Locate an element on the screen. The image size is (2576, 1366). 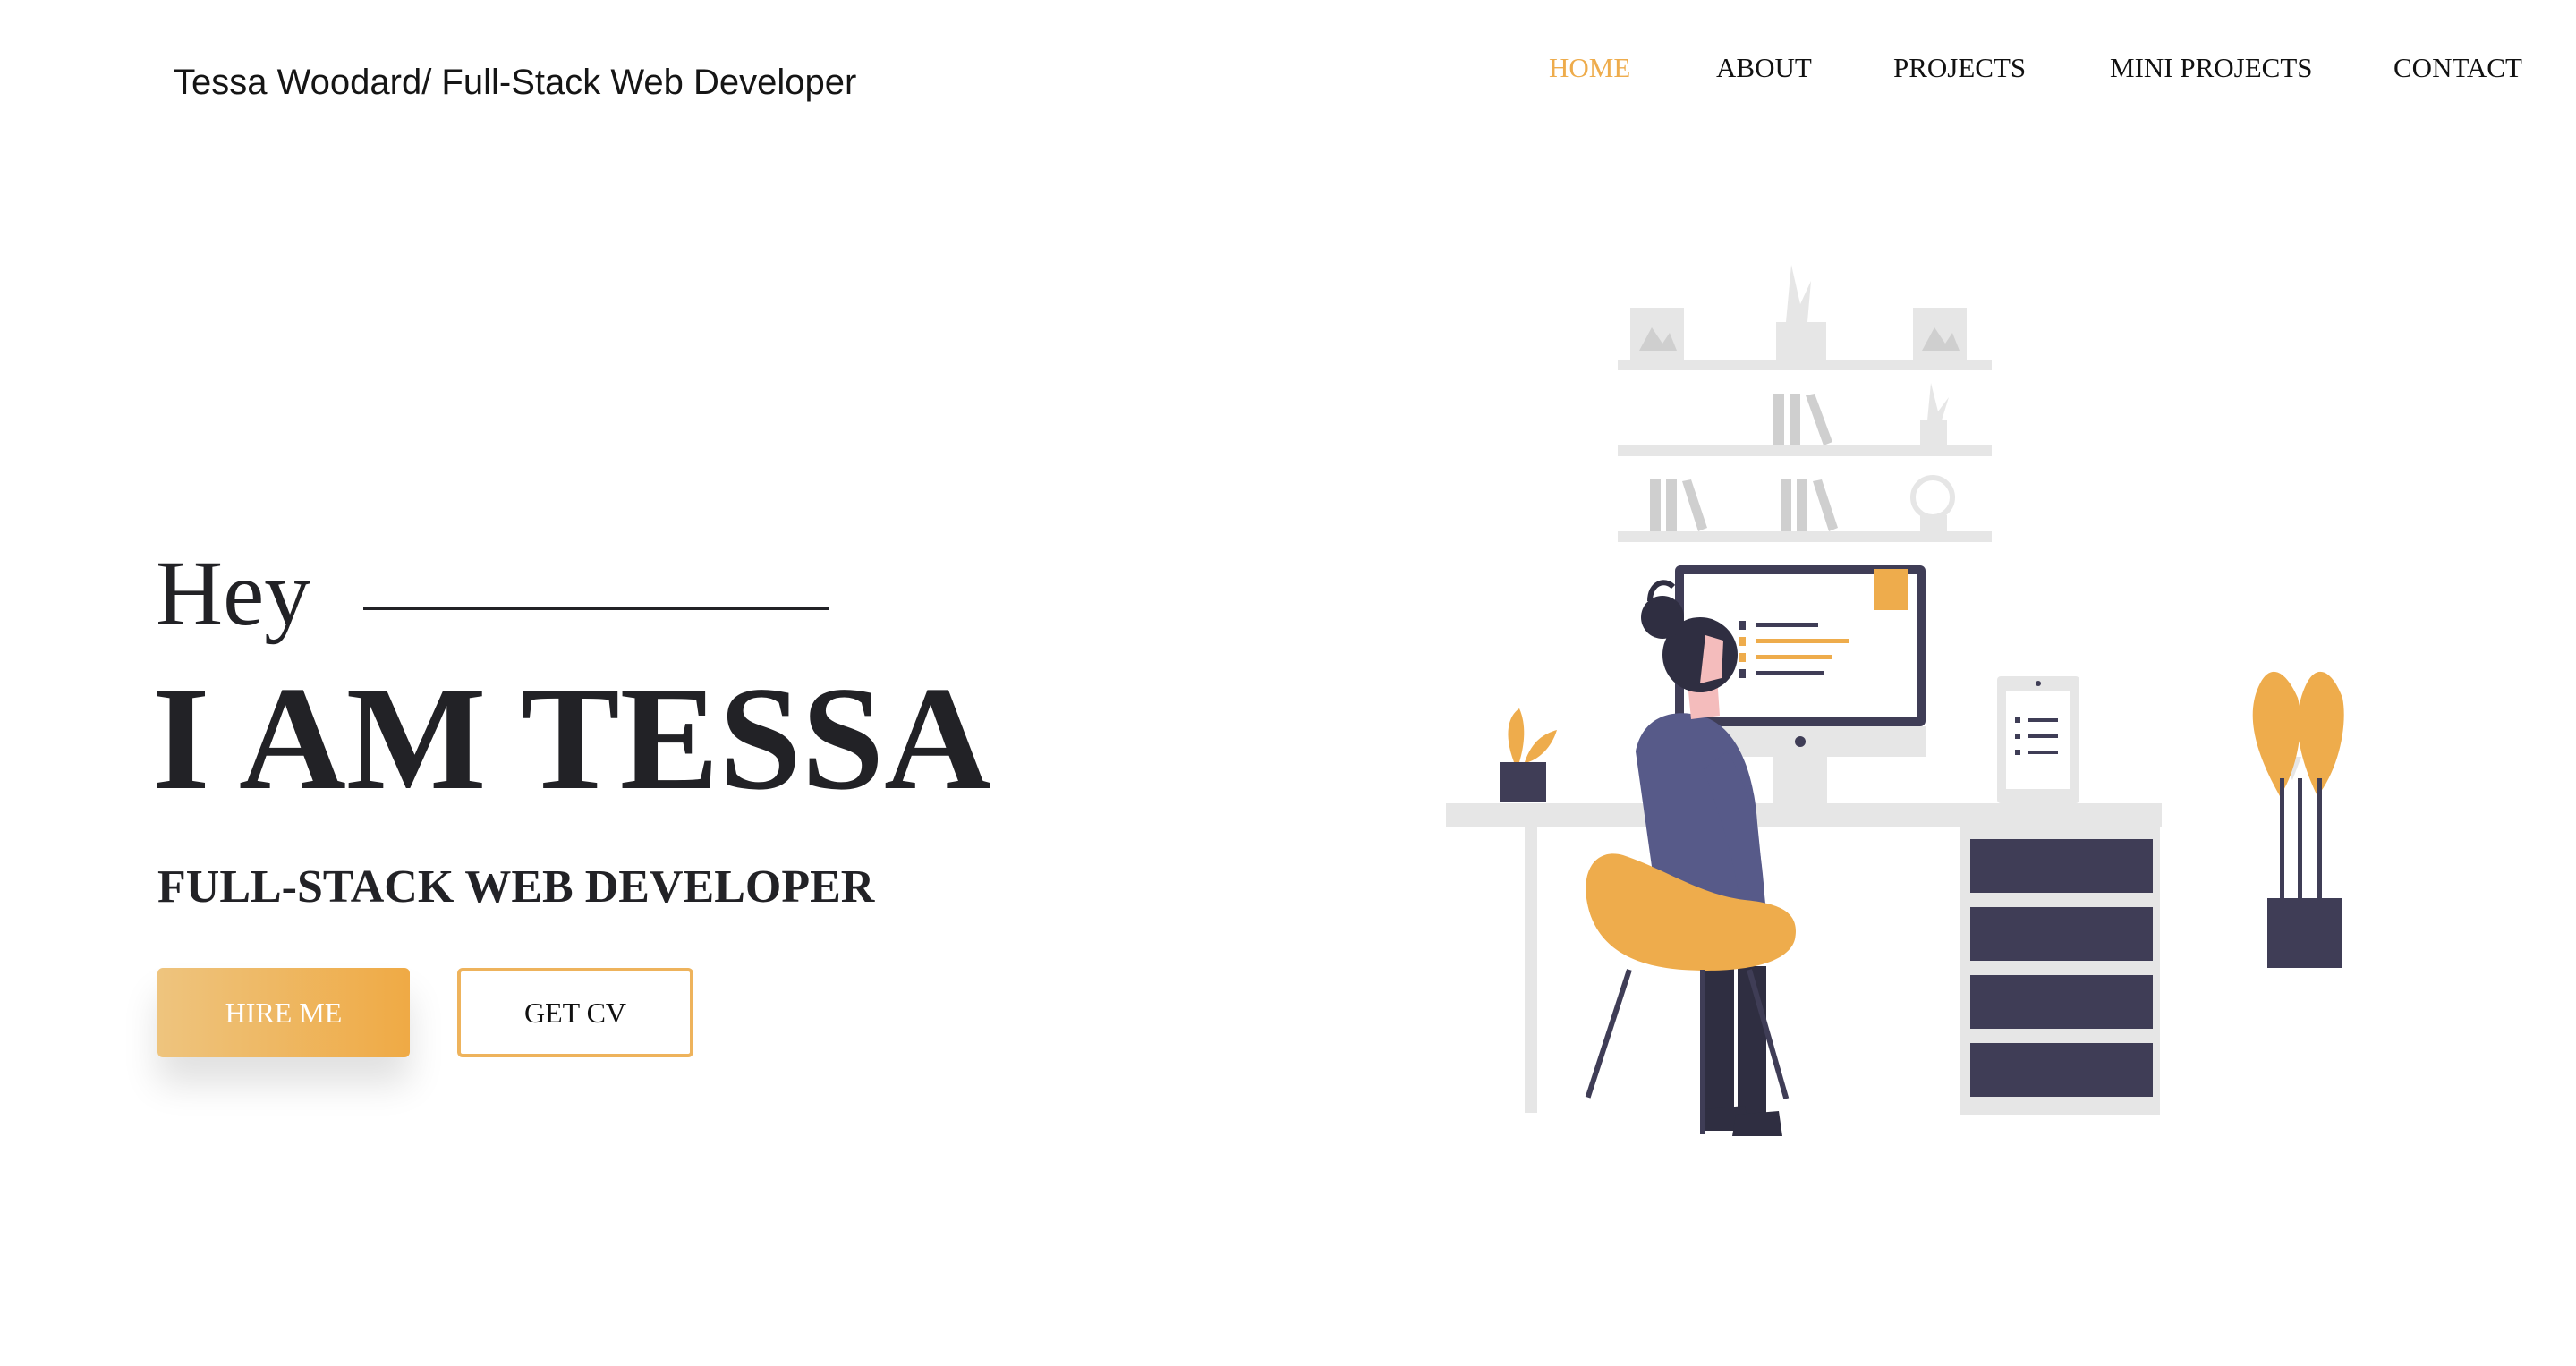
nav-mini-projects: MINI PROJECTS is located at coordinates (2211, 68).